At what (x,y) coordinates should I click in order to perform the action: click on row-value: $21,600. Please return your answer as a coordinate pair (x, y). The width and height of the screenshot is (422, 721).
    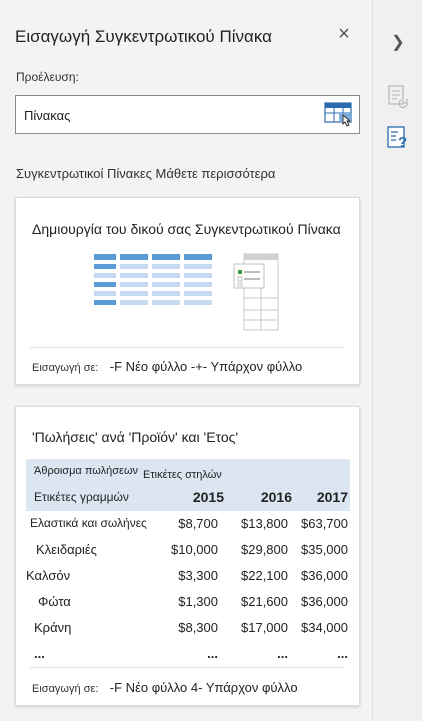
    Looking at the image, I should click on (264, 601).